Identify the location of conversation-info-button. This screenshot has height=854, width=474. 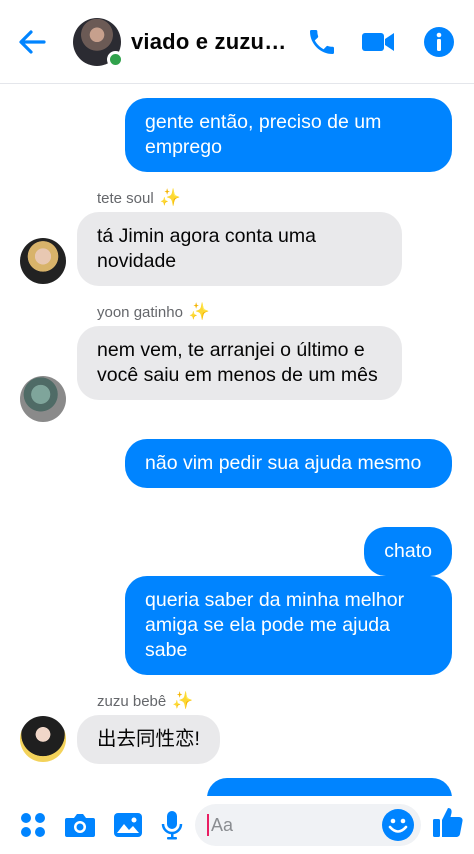
(439, 42).